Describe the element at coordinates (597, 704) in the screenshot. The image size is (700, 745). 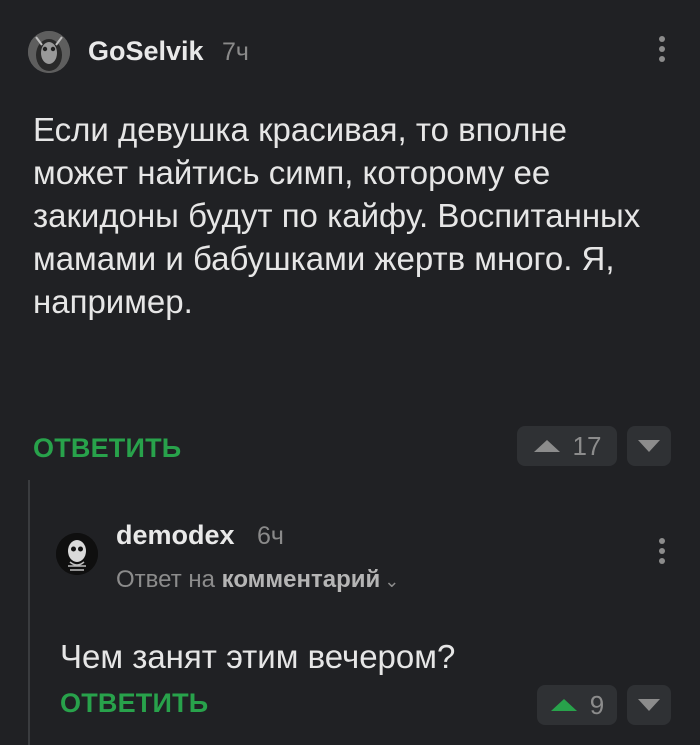
I see `vote-count: 9` at that location.